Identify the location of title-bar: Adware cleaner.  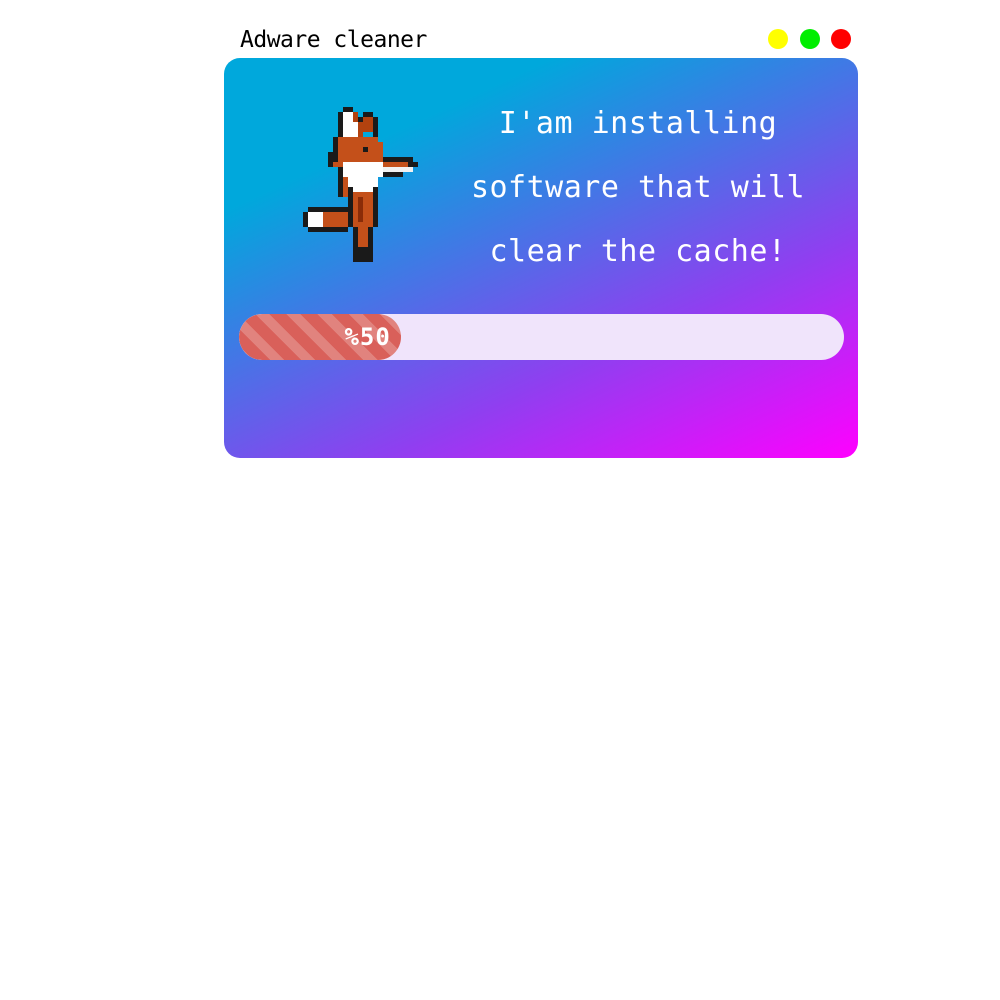
(541, 40).